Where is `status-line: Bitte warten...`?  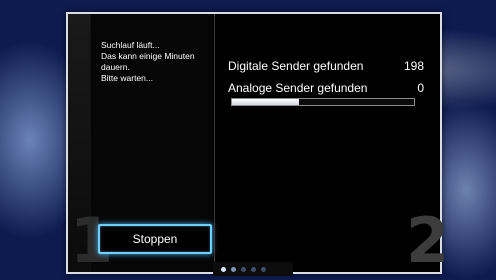
status-line: Bitte warten... is located at coordinates (127, 78).